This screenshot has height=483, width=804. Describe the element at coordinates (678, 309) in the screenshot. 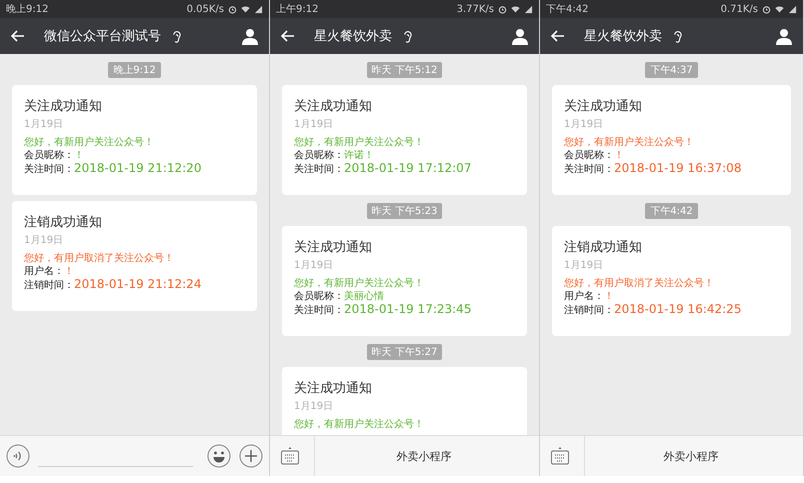

I see `field-value: 2018-01-19 16:42:25` at that location.